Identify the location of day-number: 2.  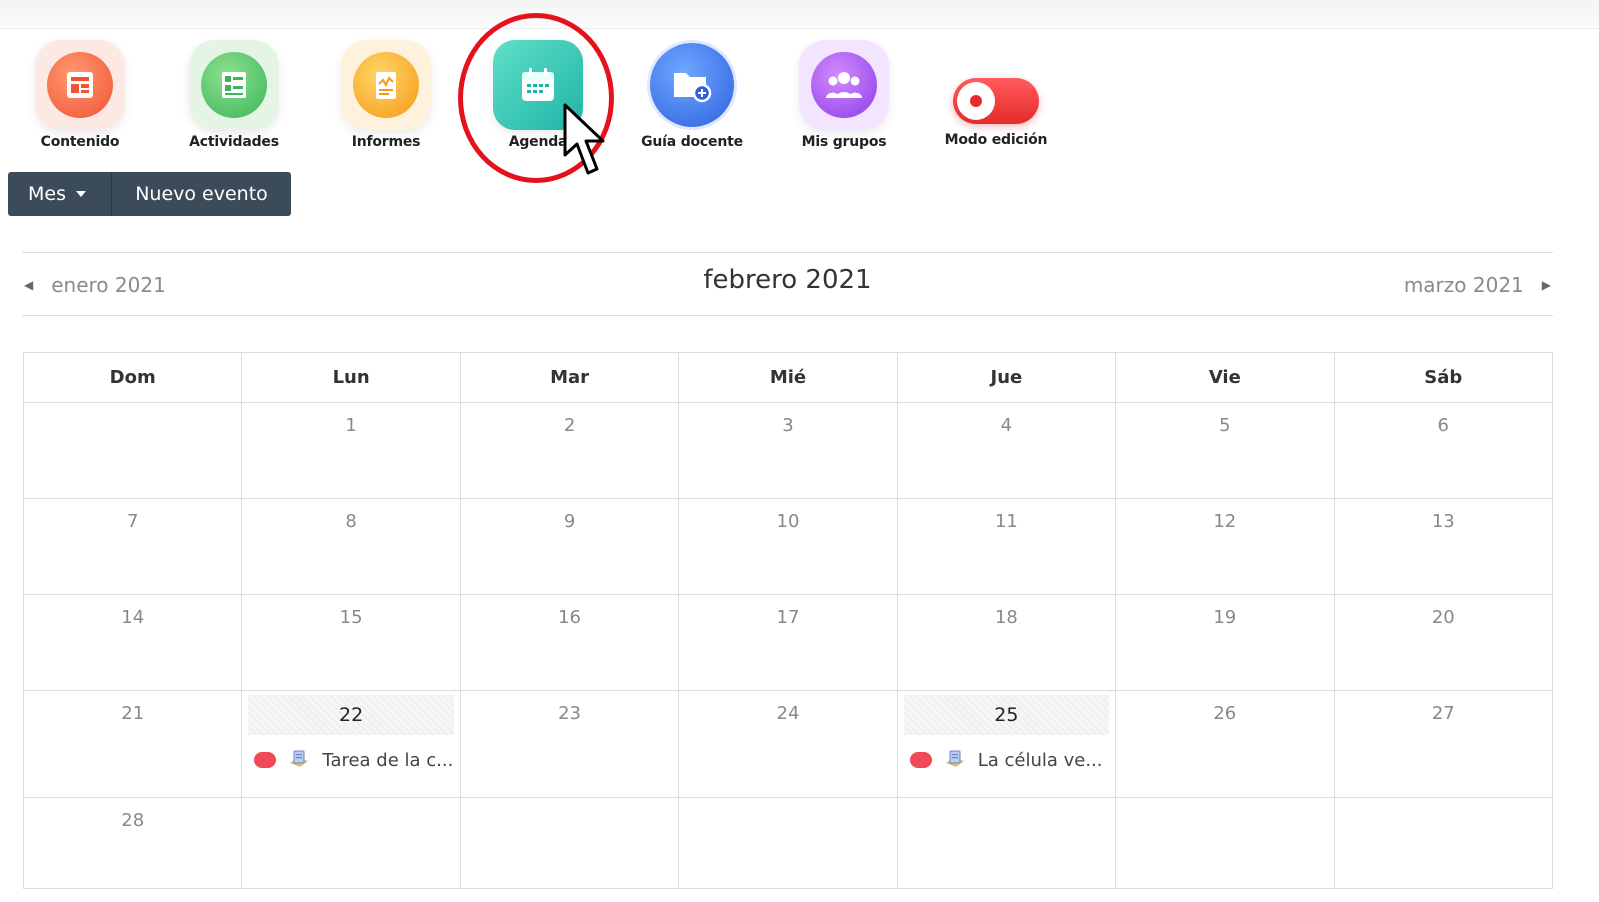
(569, 425).